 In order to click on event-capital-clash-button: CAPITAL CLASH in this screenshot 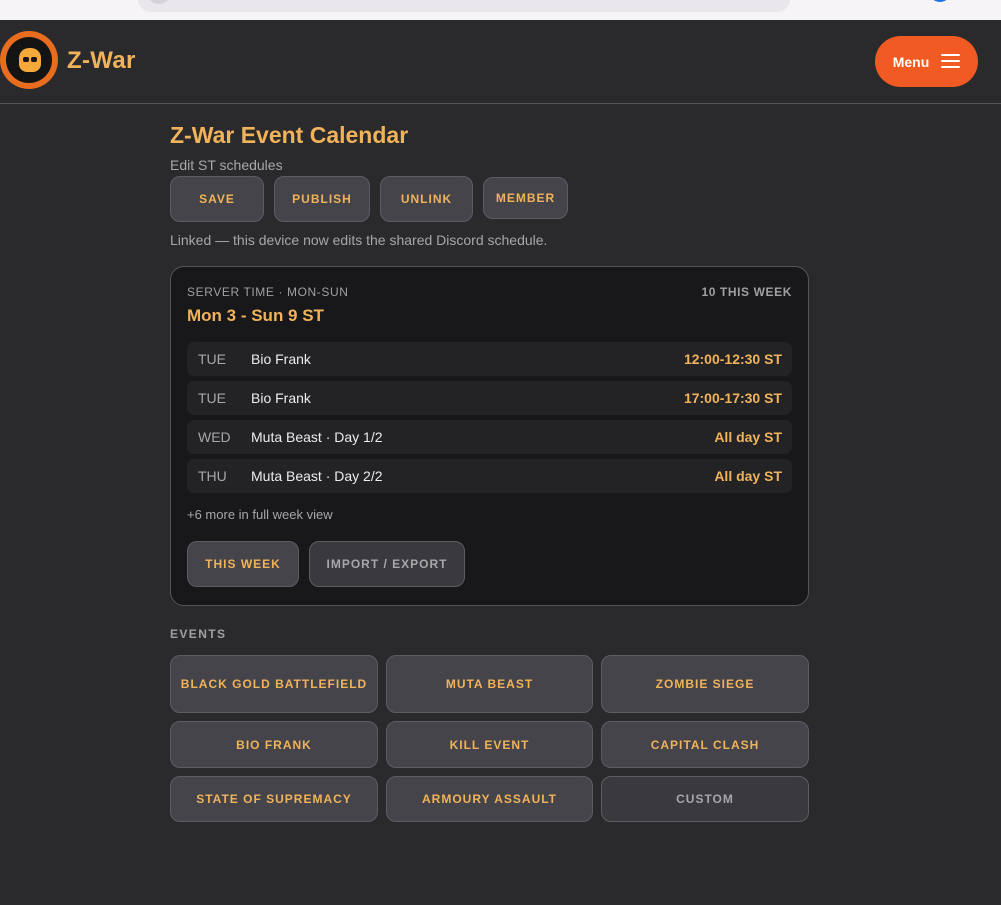, I will do `click(705, 744)`.